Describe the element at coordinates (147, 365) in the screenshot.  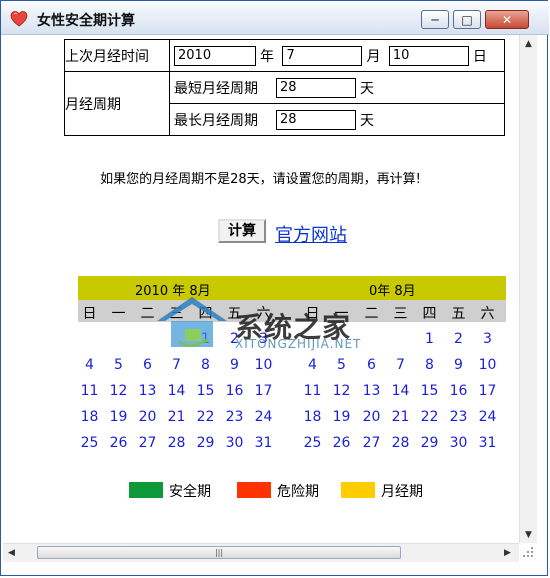
I see `left-calendar-day: 6` at that location.